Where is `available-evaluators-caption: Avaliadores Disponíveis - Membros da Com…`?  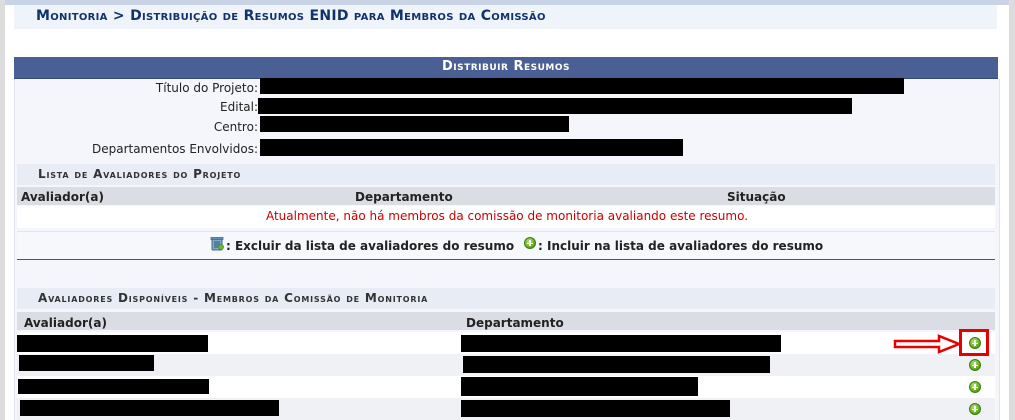
available-evaluators-caption: Avaliadores Disponíveis - Membros da Com… is located at coordinates (233, 298).